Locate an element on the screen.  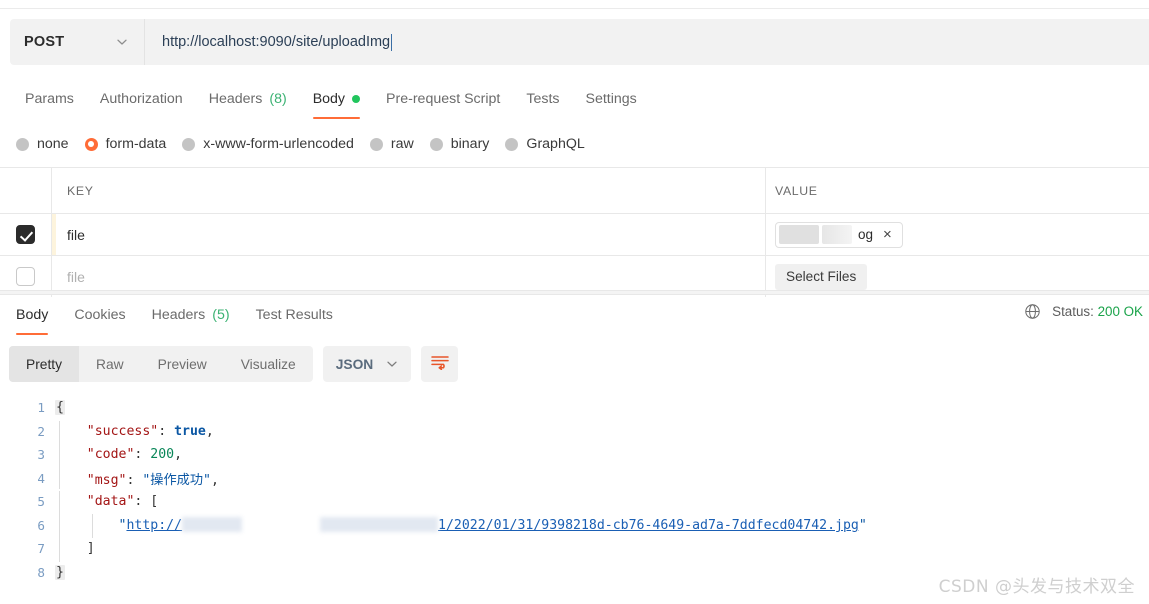
view-mode-visualize: Visualize is located at coordinates (268, 364).